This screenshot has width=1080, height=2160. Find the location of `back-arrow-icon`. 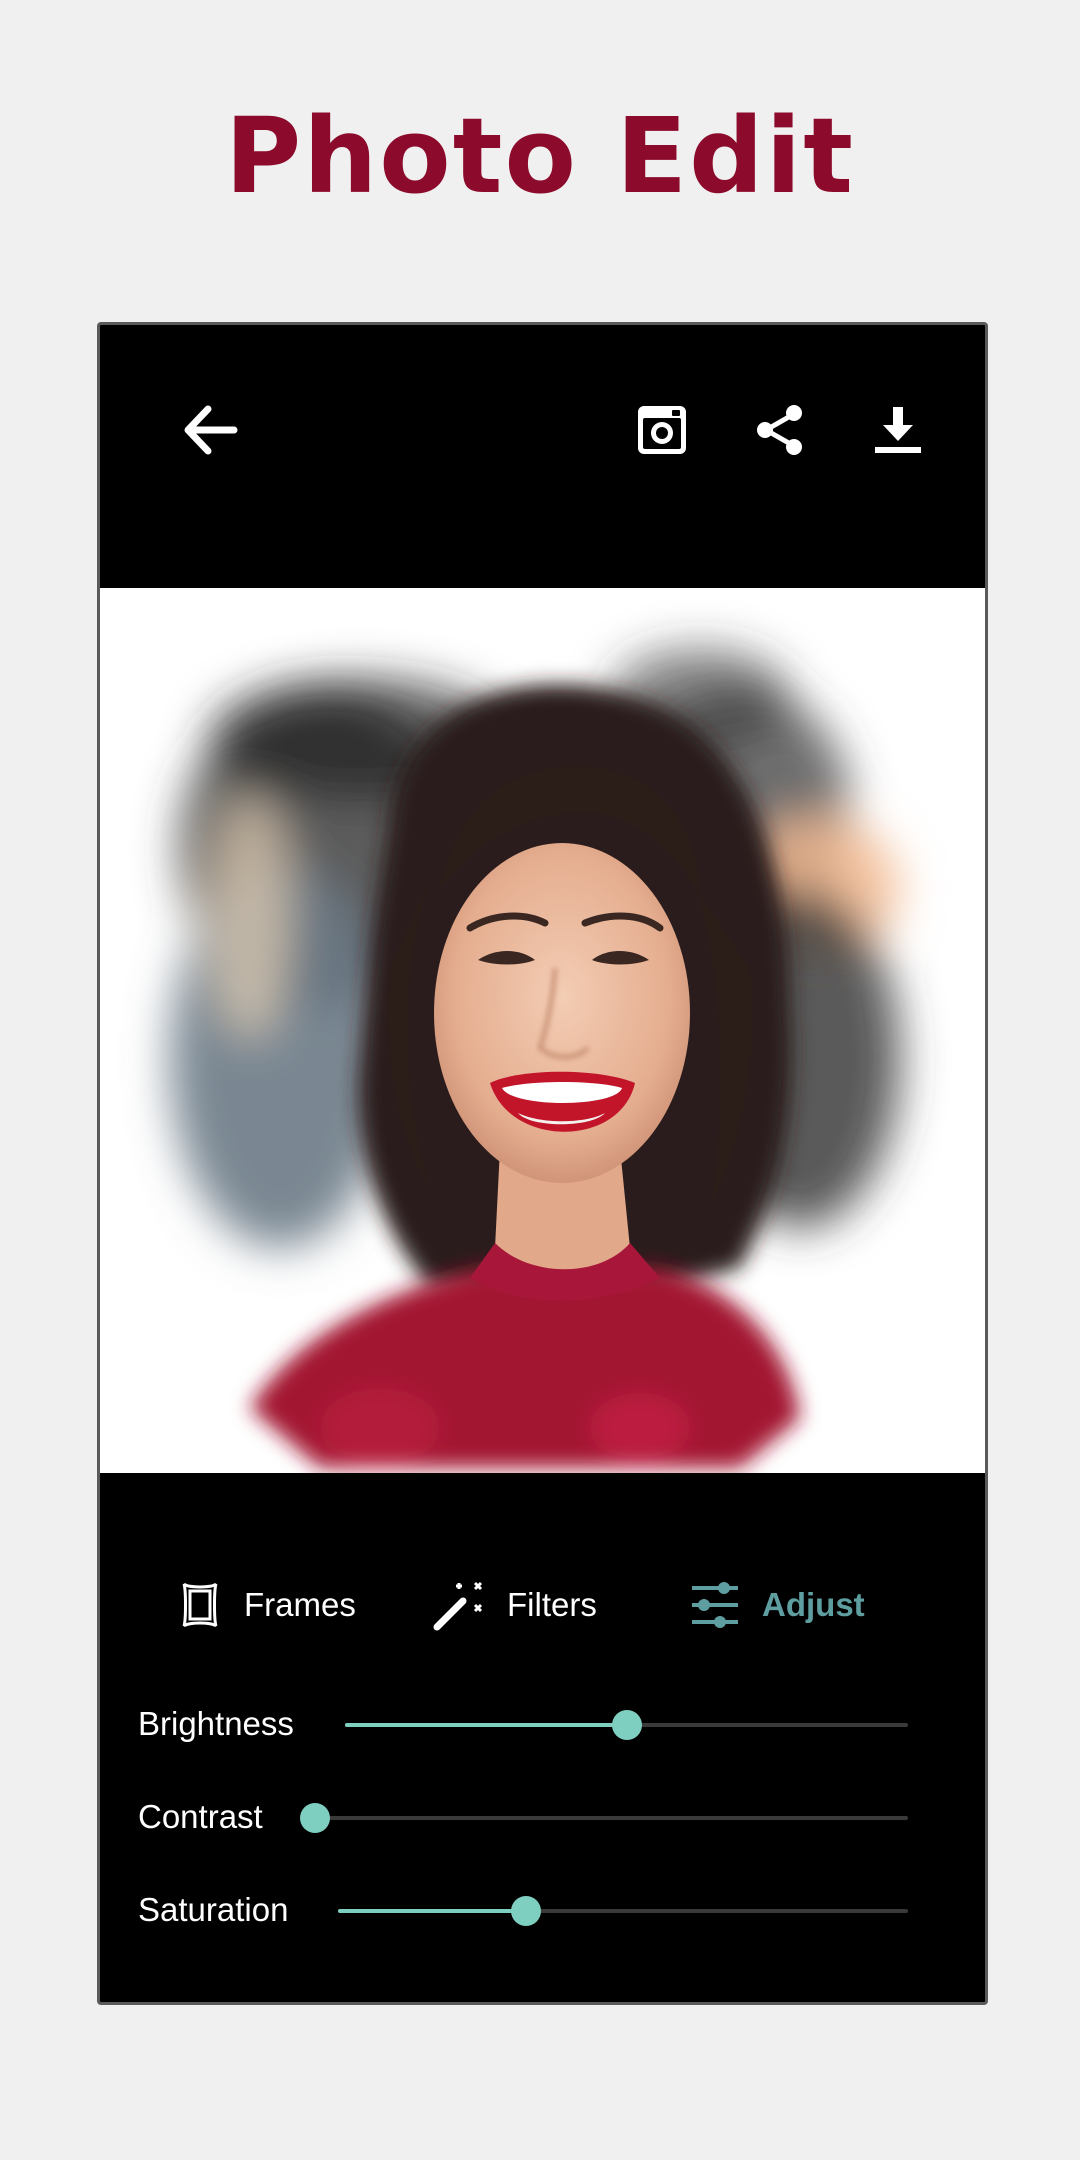

back-arrow-icon is located at coordinates (211, 430).